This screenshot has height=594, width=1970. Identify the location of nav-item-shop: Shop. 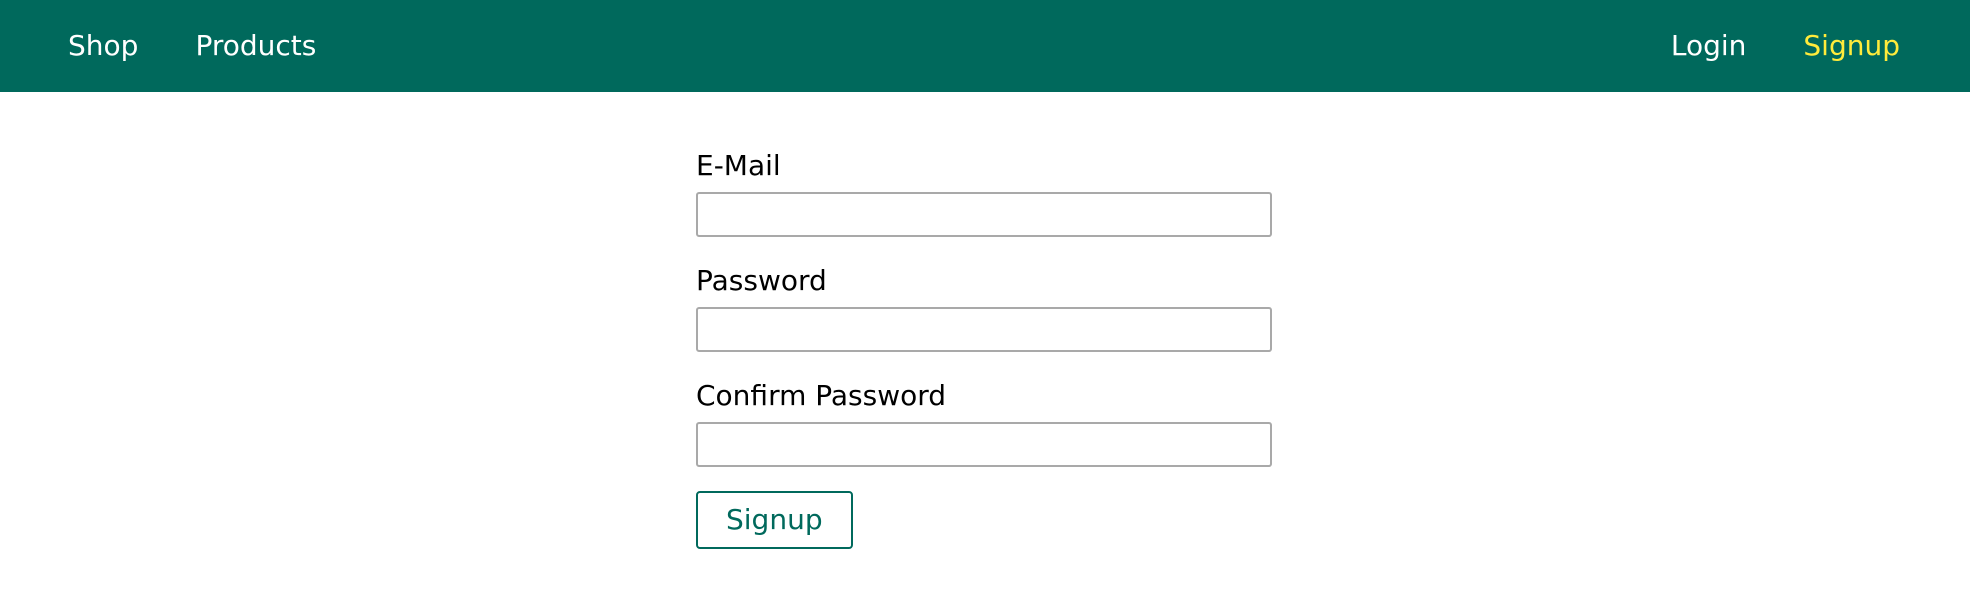
(103, 46).